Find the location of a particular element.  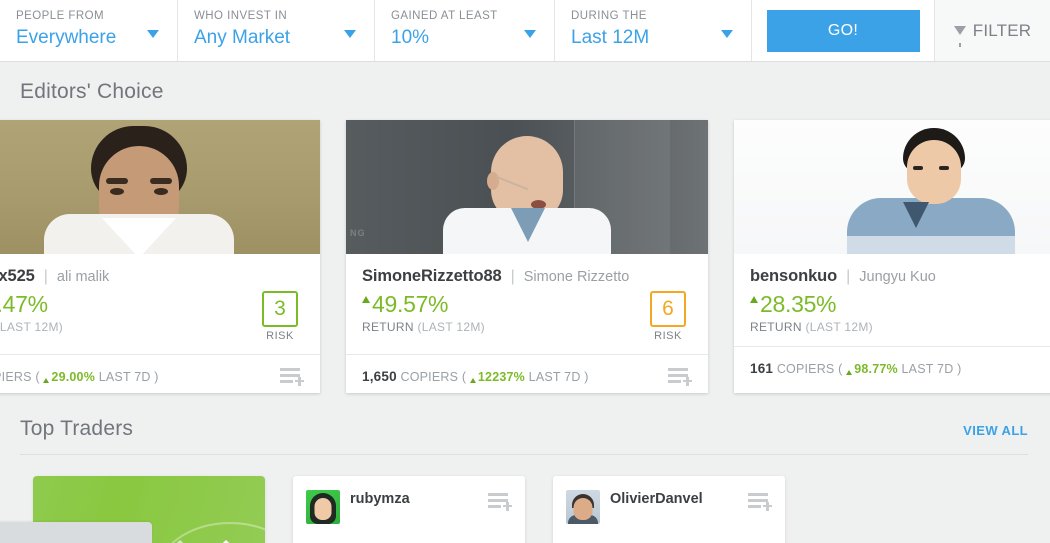

photo-brow-left is located at coordinates (117, 181).